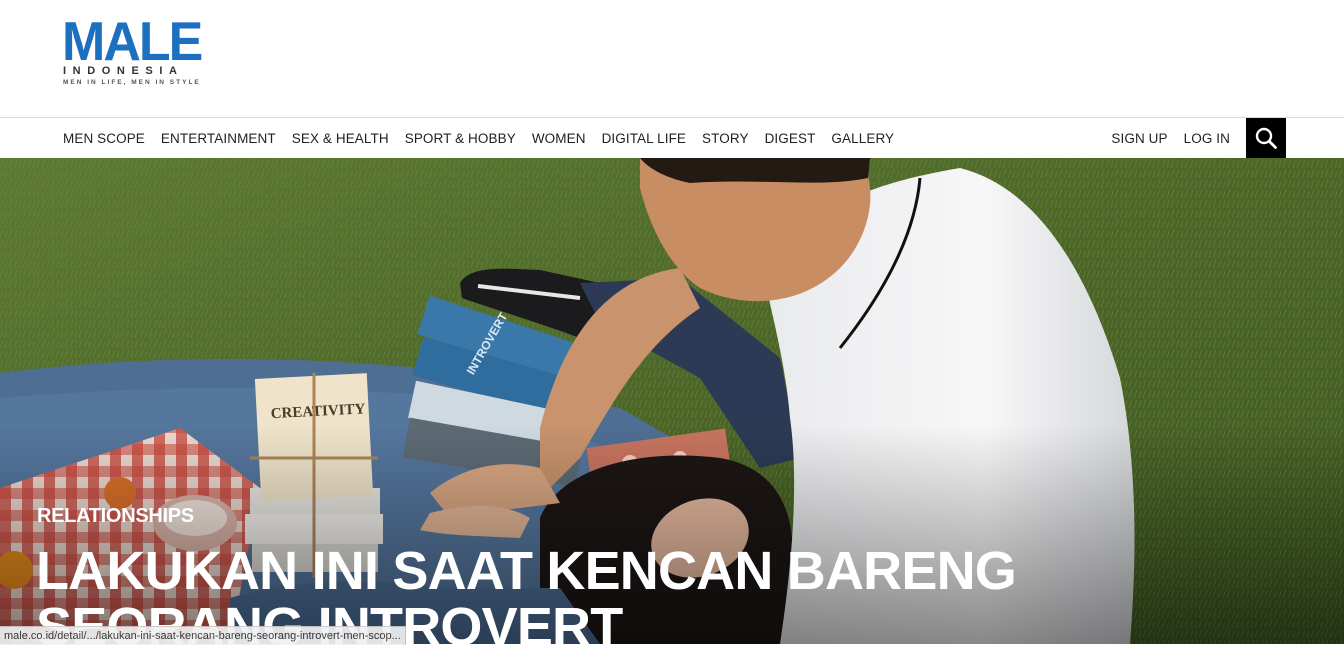  I want to click on nav-item-digital-life: DIGITAL LIFE, so click(644, 138).